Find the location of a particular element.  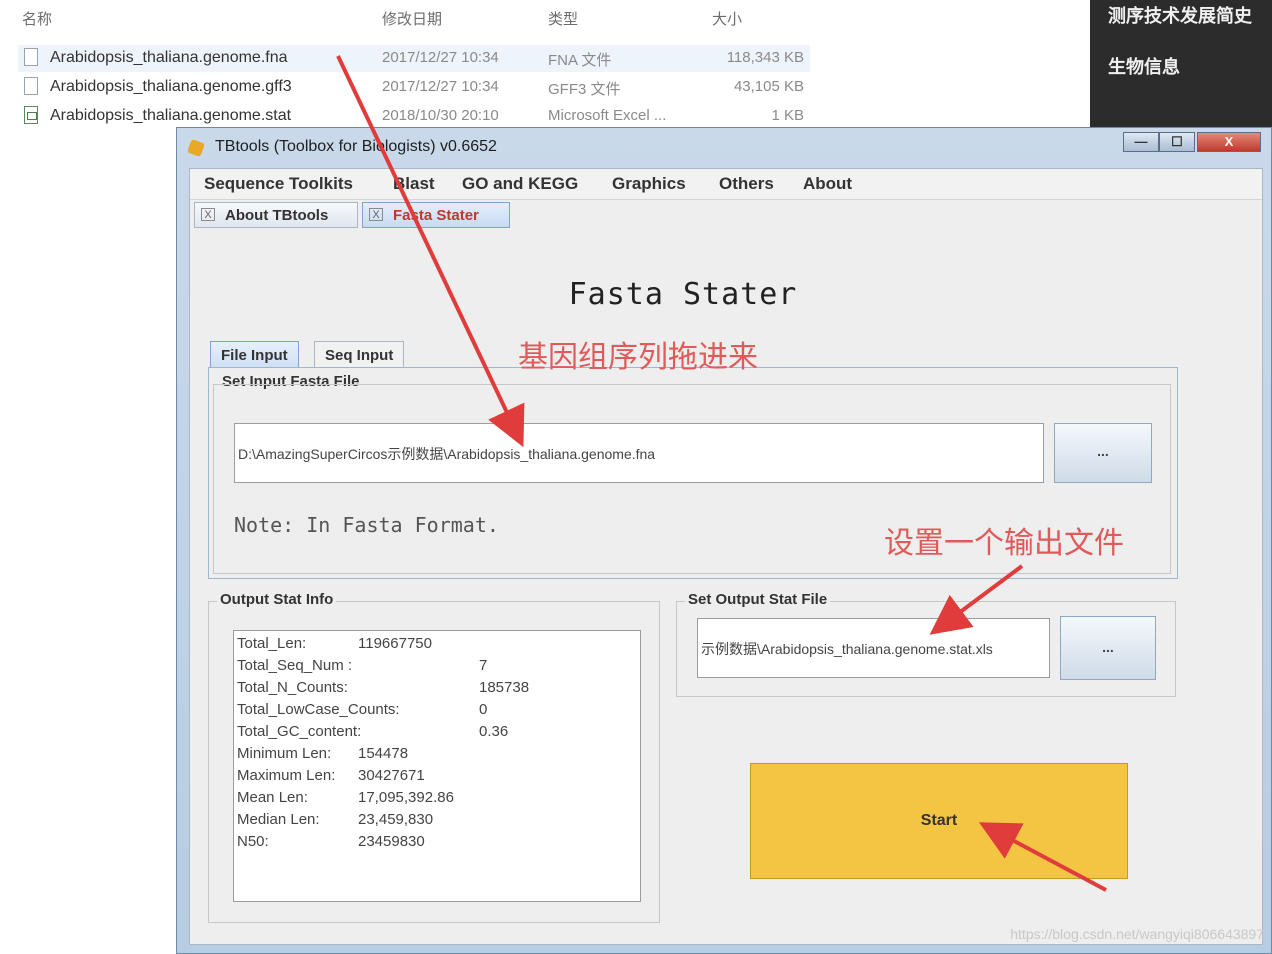

watermark: https://blog.csdn.net/wangyiqi806643897 is located at coordinates (1137, 934).